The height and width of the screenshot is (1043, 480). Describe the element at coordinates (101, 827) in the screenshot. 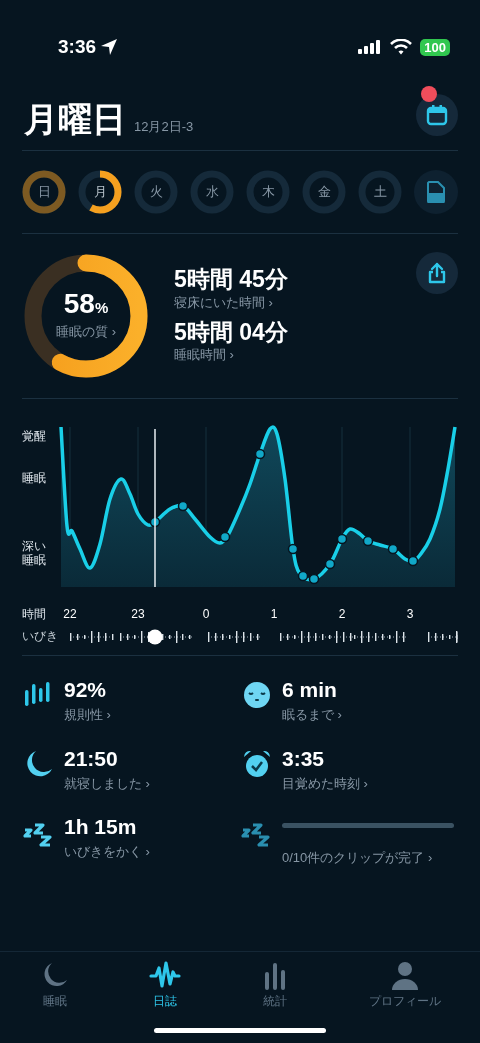

I see `metric-value: 1h 15m` at that location.